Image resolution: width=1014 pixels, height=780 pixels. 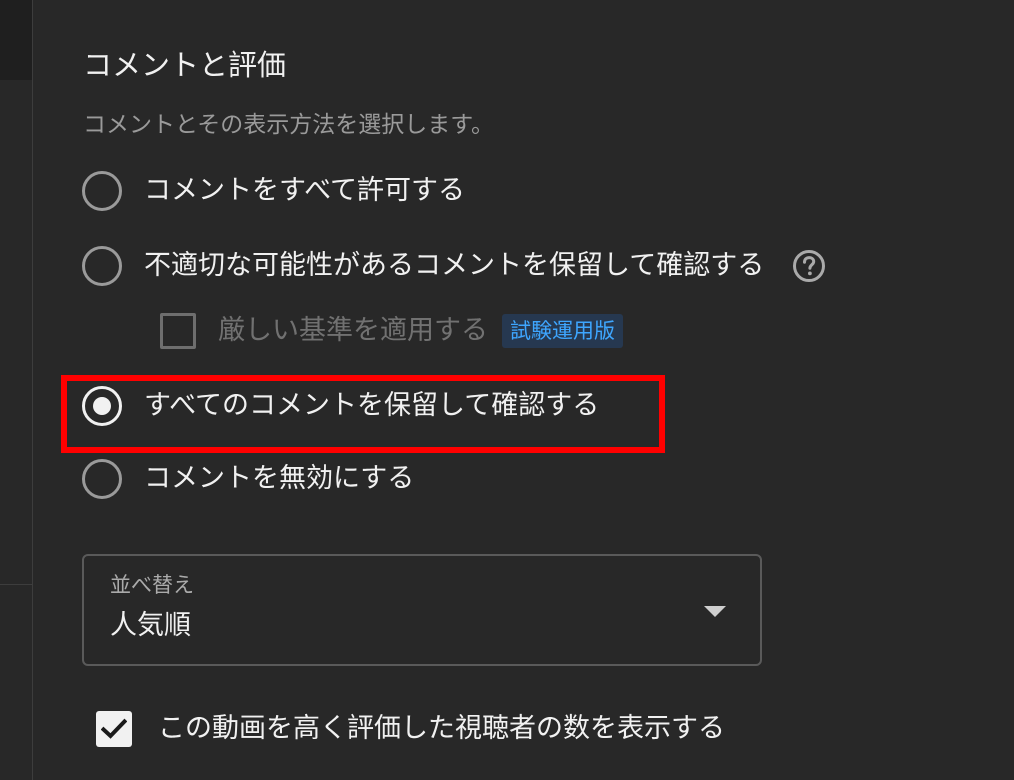 I want to click on show-likes-checkbox, so click(x=114, y=729).